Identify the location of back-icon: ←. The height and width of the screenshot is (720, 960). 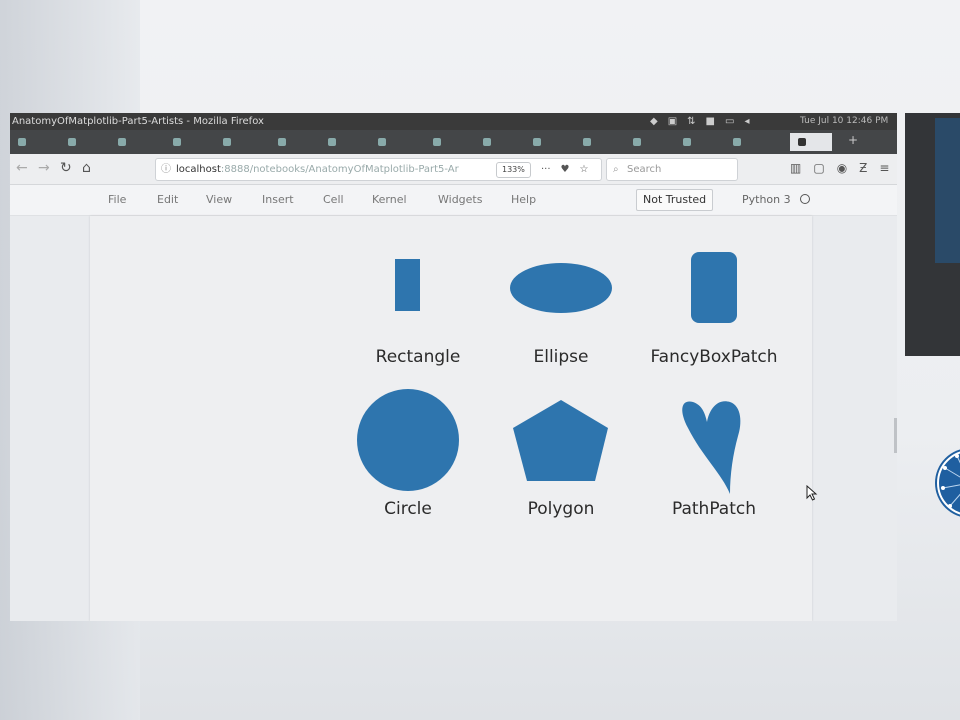
(22, 168).